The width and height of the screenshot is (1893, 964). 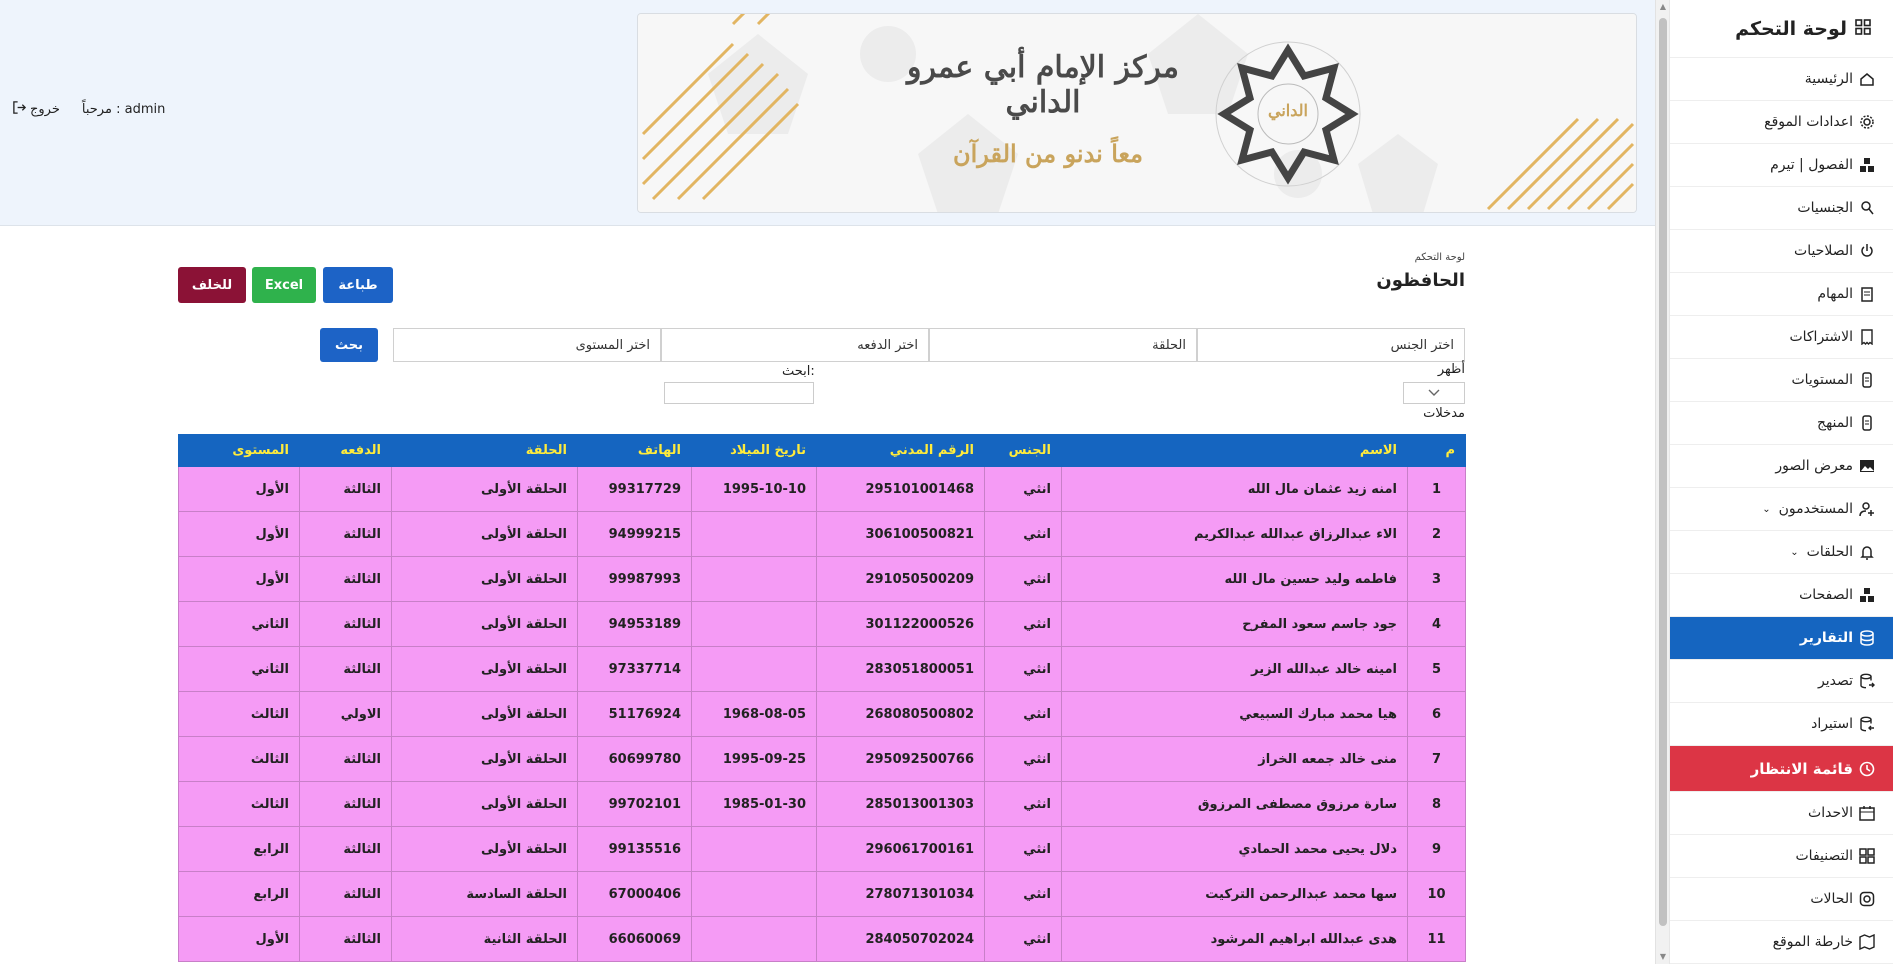 What do you see at coordinates (1331, 345) in the screenshot?
I see `gender-select: اختر الجنس` at bounding box center [1331, 345].